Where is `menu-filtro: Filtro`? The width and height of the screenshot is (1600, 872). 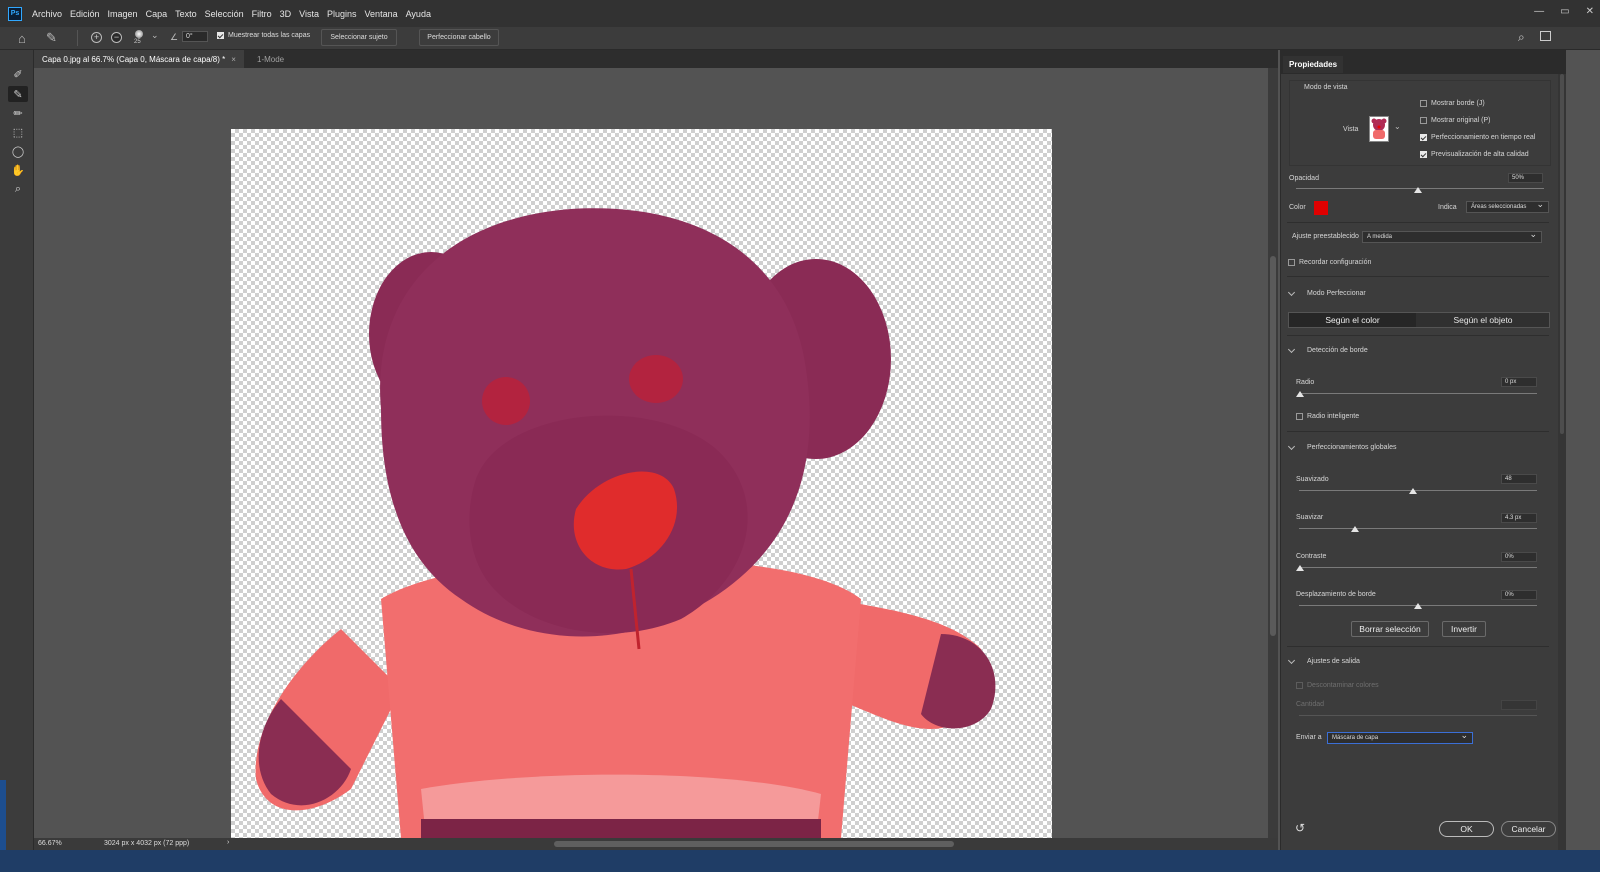
menu-filtro: Filtro is located at coordinates (262, 14).